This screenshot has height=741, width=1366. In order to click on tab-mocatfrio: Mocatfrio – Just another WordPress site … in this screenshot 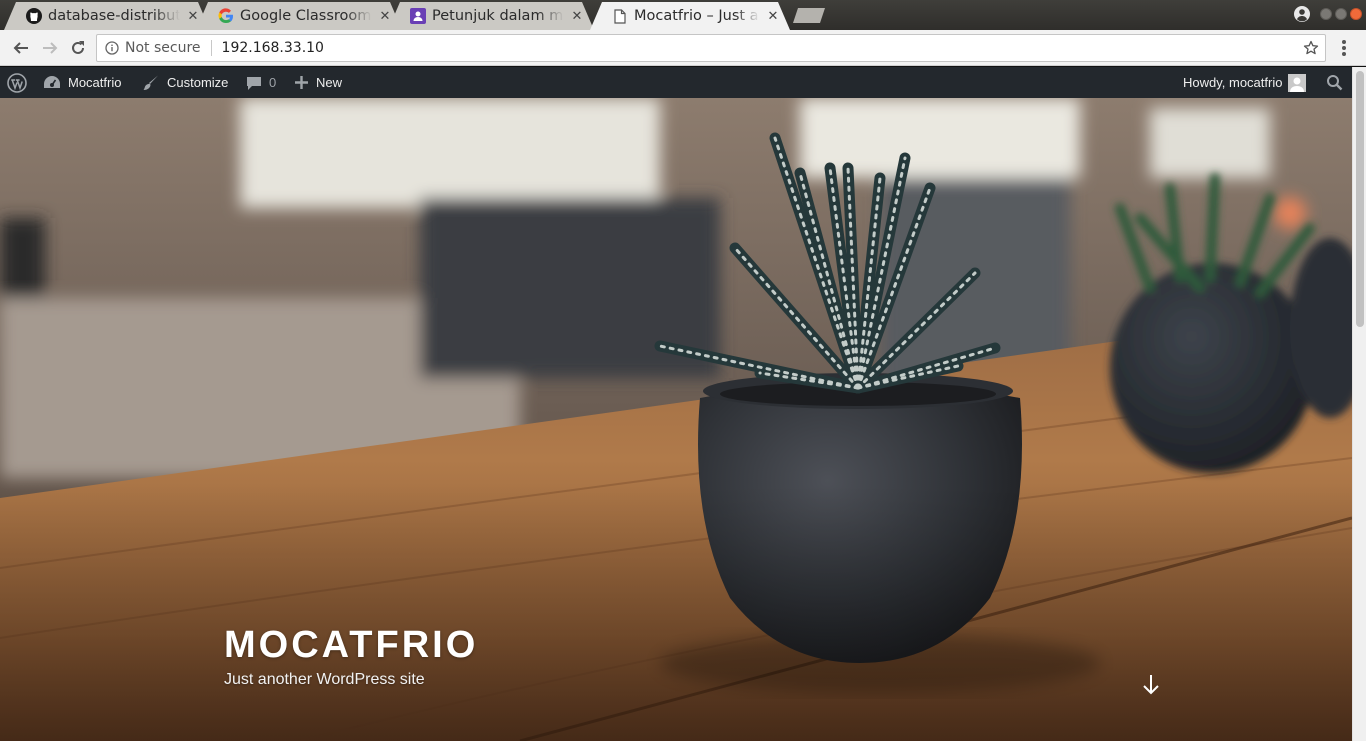, I will do `click(690, 16)`.